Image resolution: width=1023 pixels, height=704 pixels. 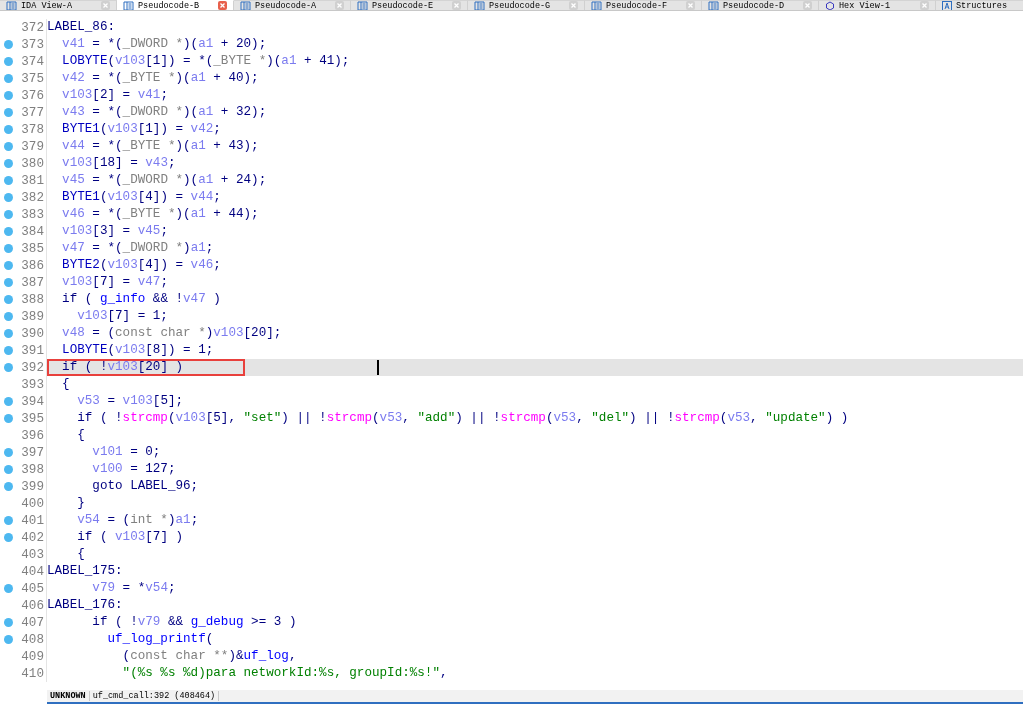 What do you see at coordinates (32, 452) in the screenshot?
I see `line-number: 397` at bounding box center [32, 452].